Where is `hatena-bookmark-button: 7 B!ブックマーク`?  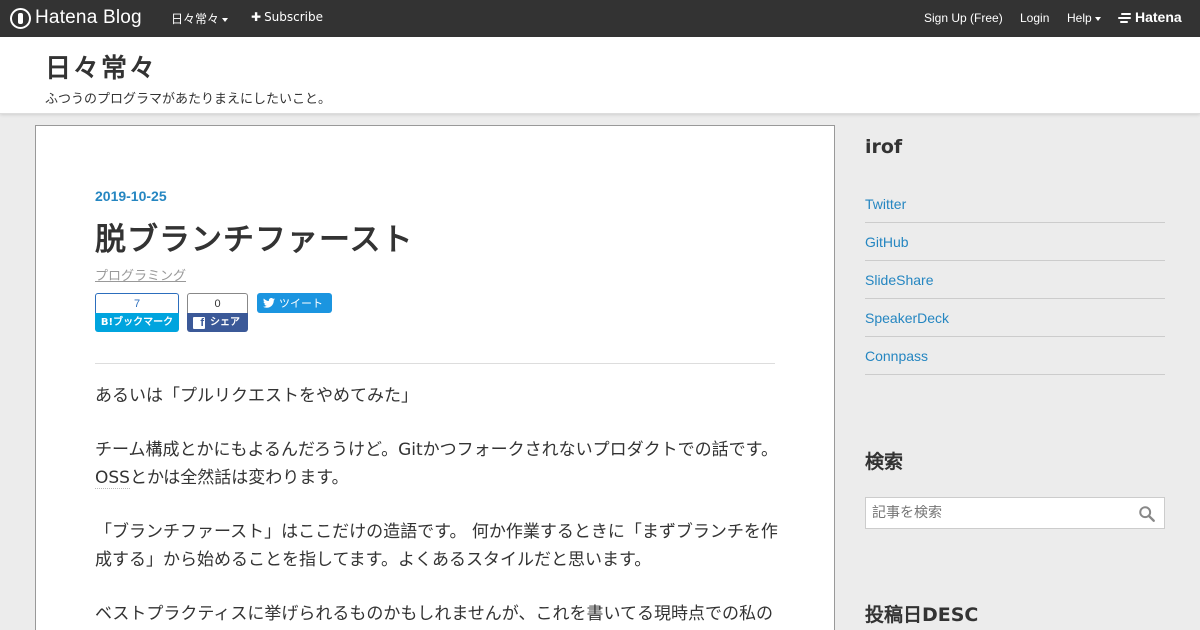 hatena-bookmark-button: 7 B!ブックマーク is located at coordinates (137, 313).